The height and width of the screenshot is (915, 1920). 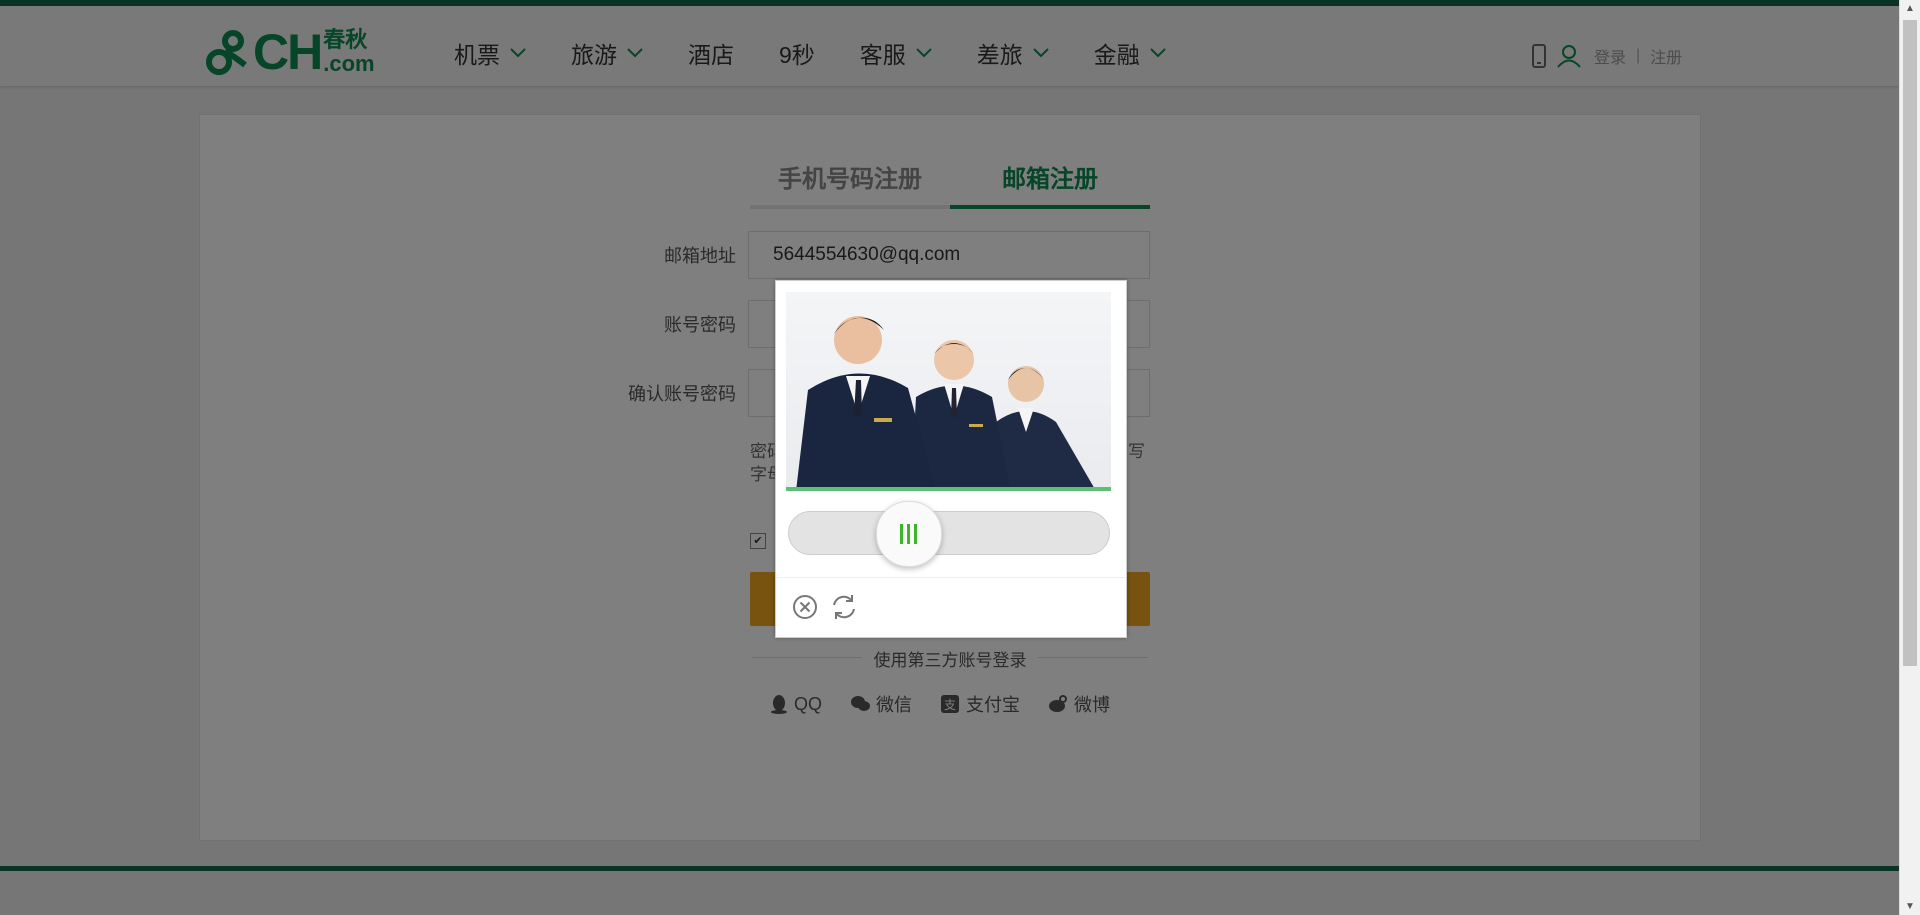 I want to click on page-scrollbar: ▲ ▼, so click(x=1909, y=457).